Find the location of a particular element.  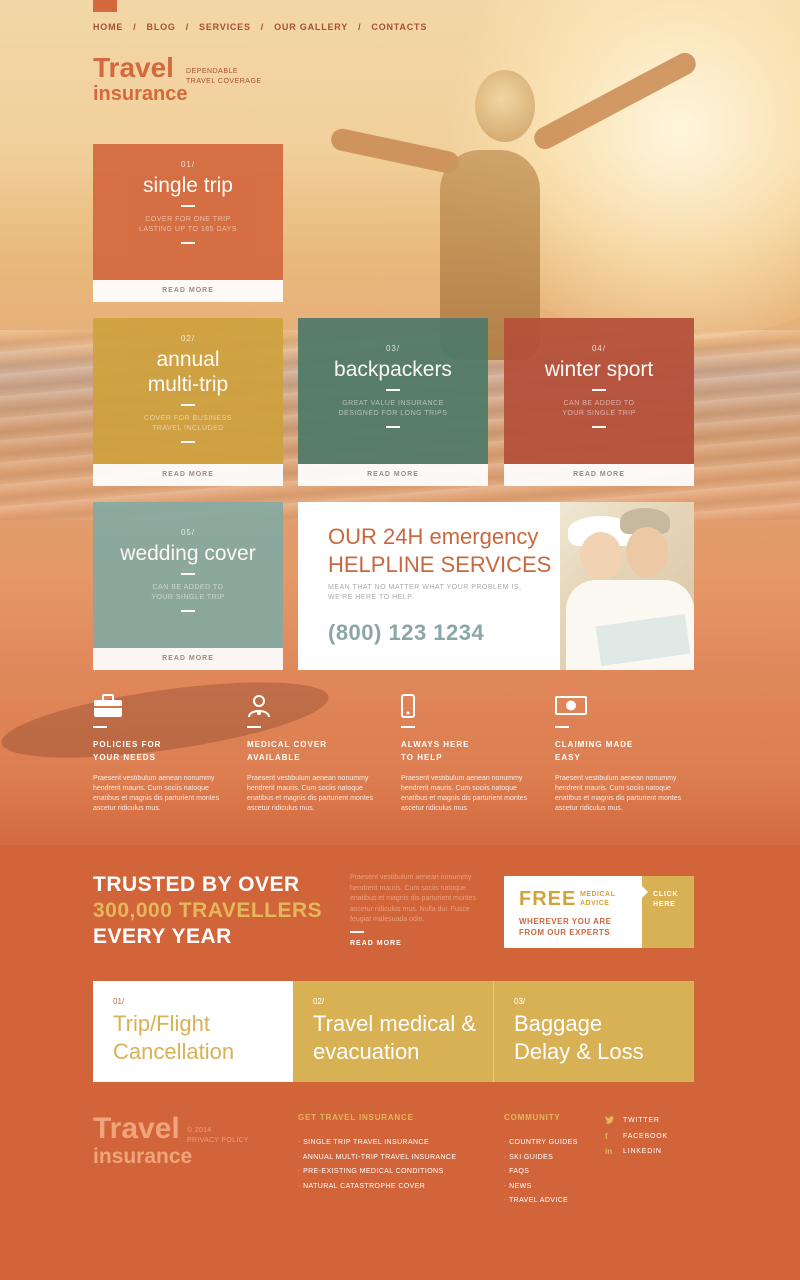

footer-link: NEWS is located at coordinates (541, 1187).